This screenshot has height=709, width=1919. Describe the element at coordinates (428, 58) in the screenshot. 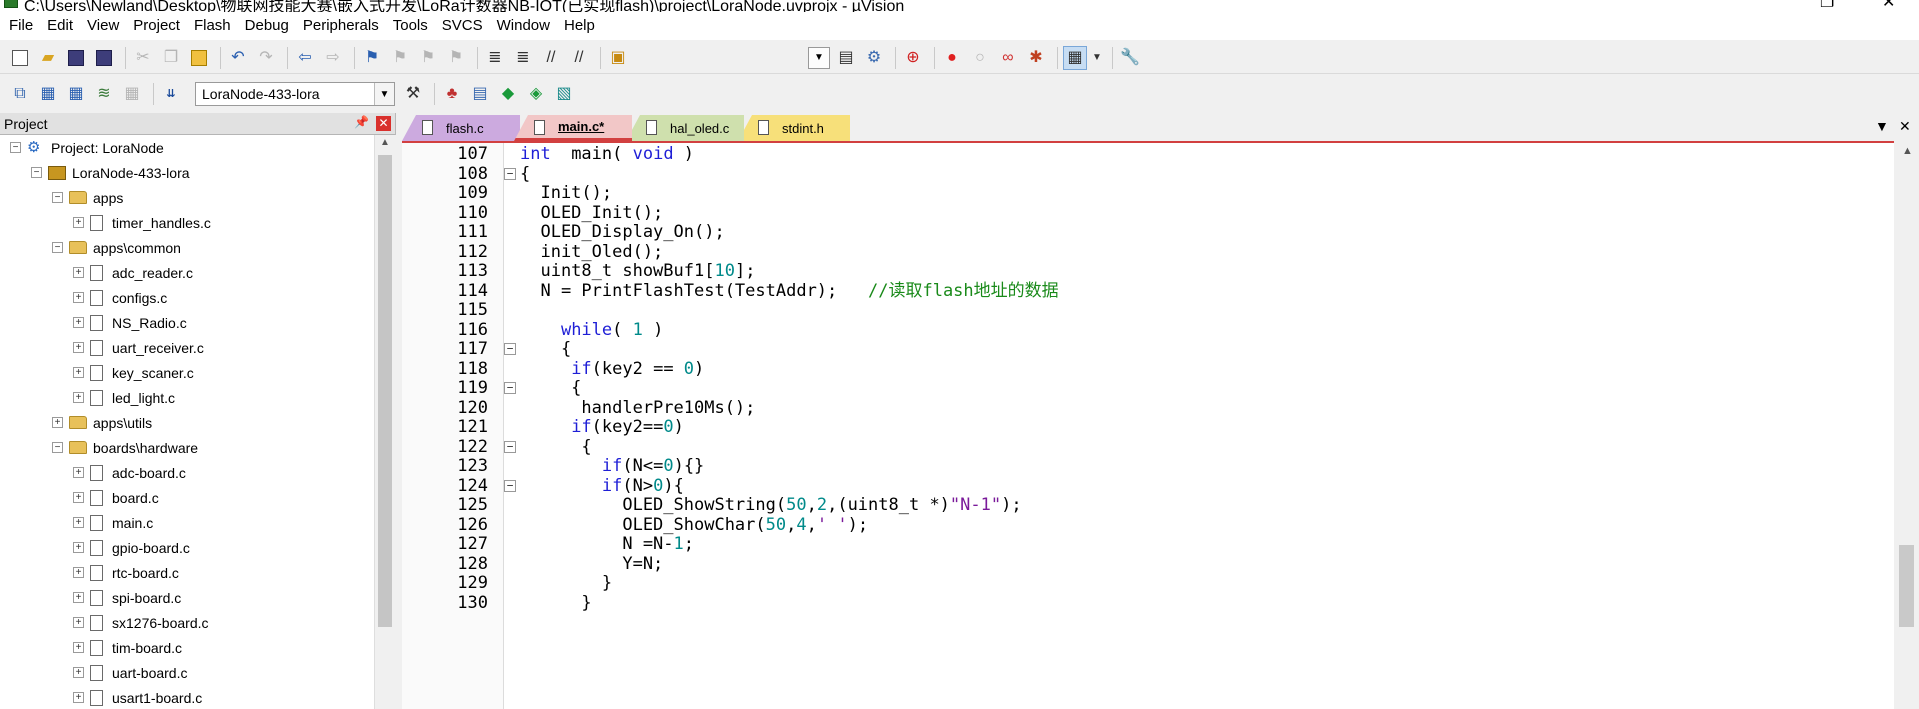

I see `next-bookmark-icon: ⚑` at that location.